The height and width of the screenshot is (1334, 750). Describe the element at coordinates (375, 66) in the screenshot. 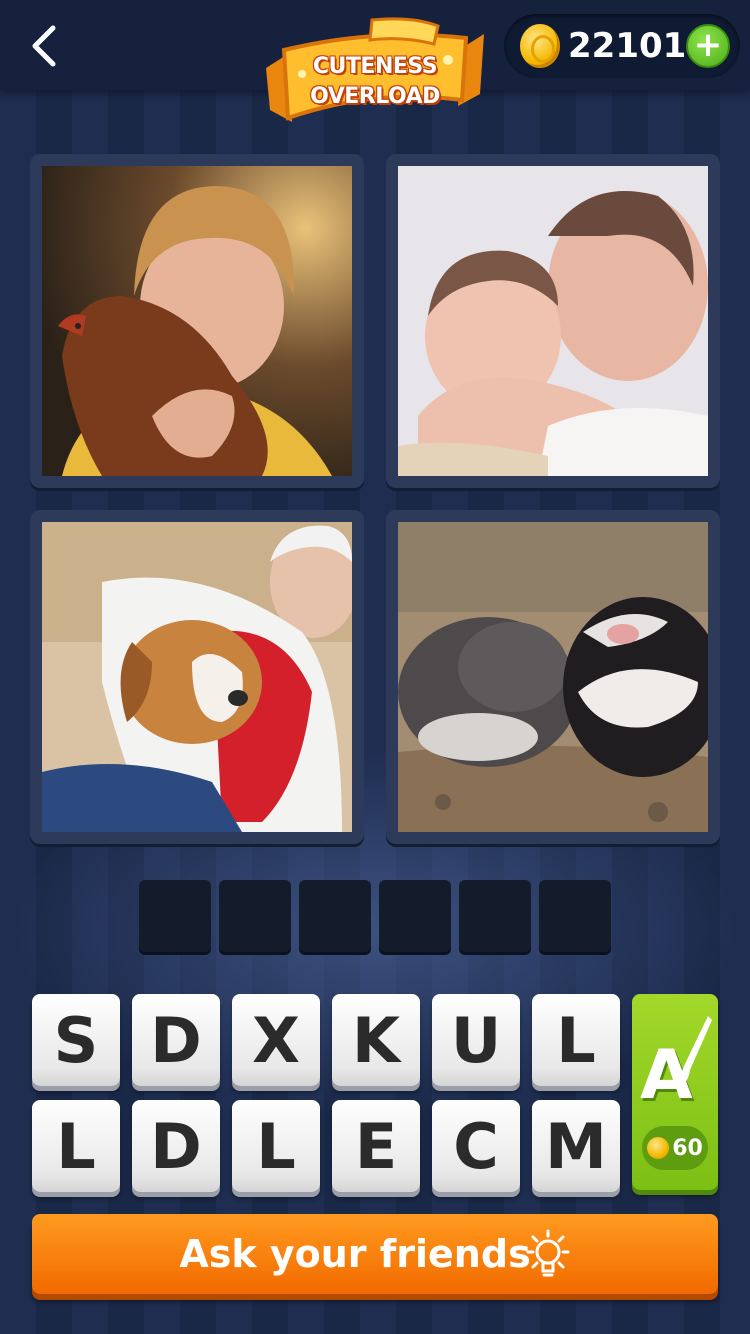

I see `banner-line-1: CUTENESS` at that location.